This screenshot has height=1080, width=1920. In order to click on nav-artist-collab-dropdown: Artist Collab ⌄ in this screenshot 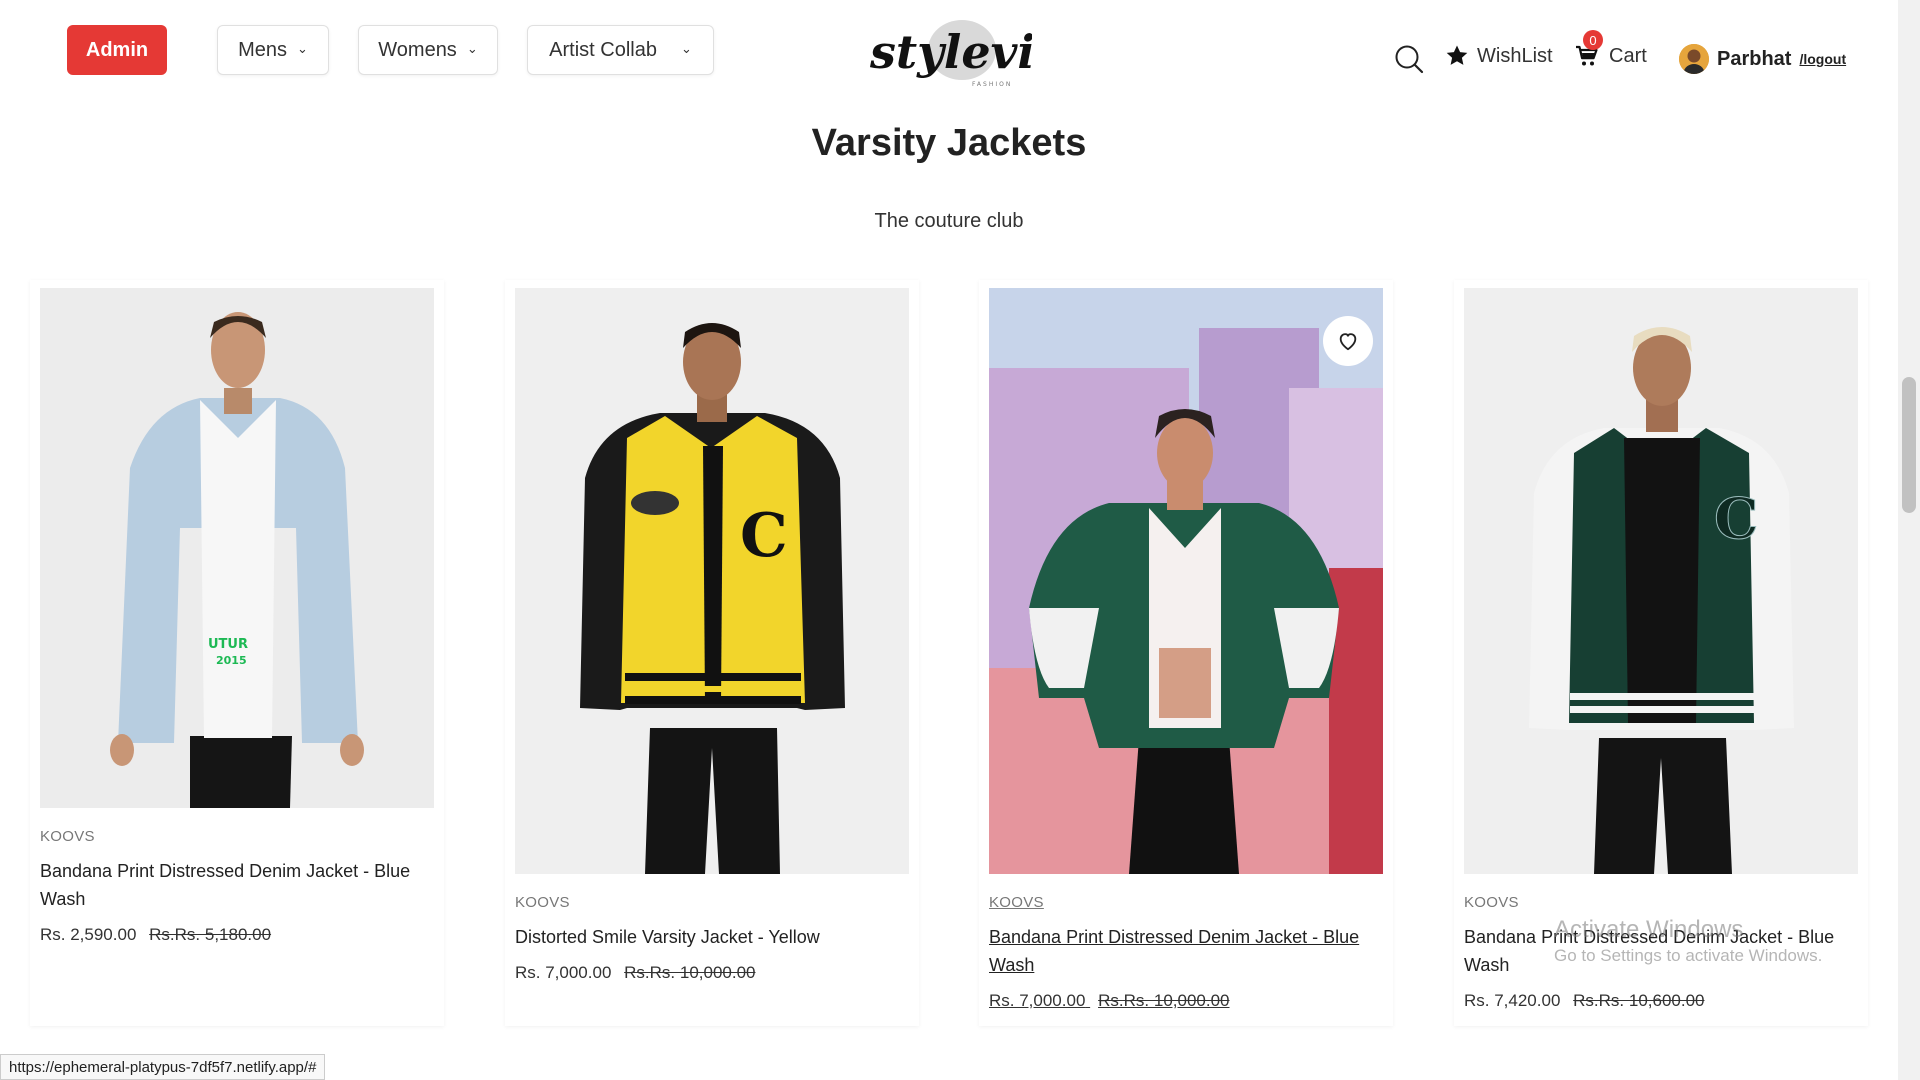, I will do `click(620, 50)`.